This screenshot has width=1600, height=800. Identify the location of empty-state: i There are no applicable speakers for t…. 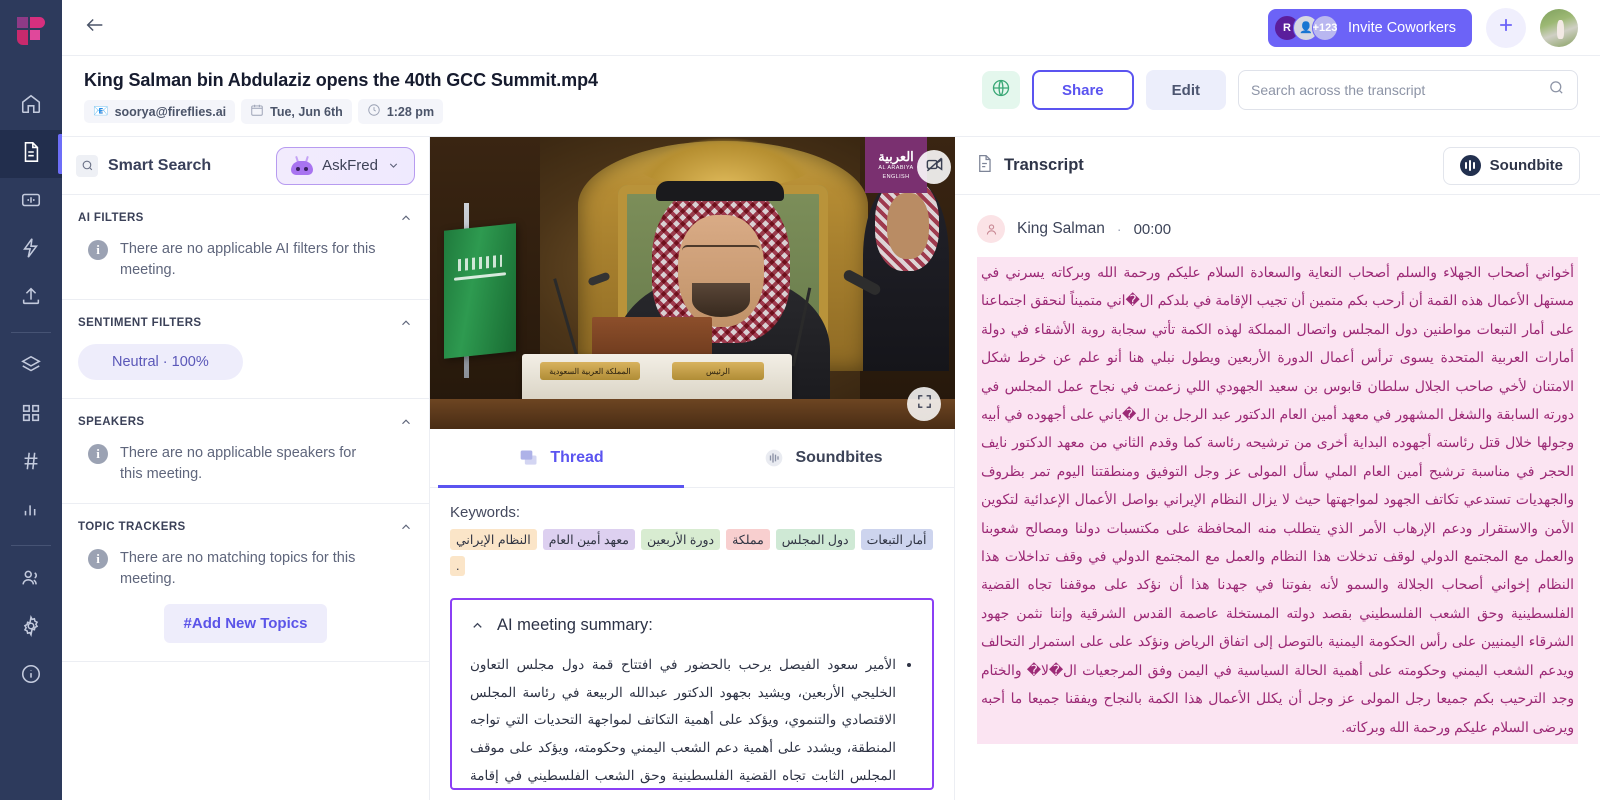
(245, 464).